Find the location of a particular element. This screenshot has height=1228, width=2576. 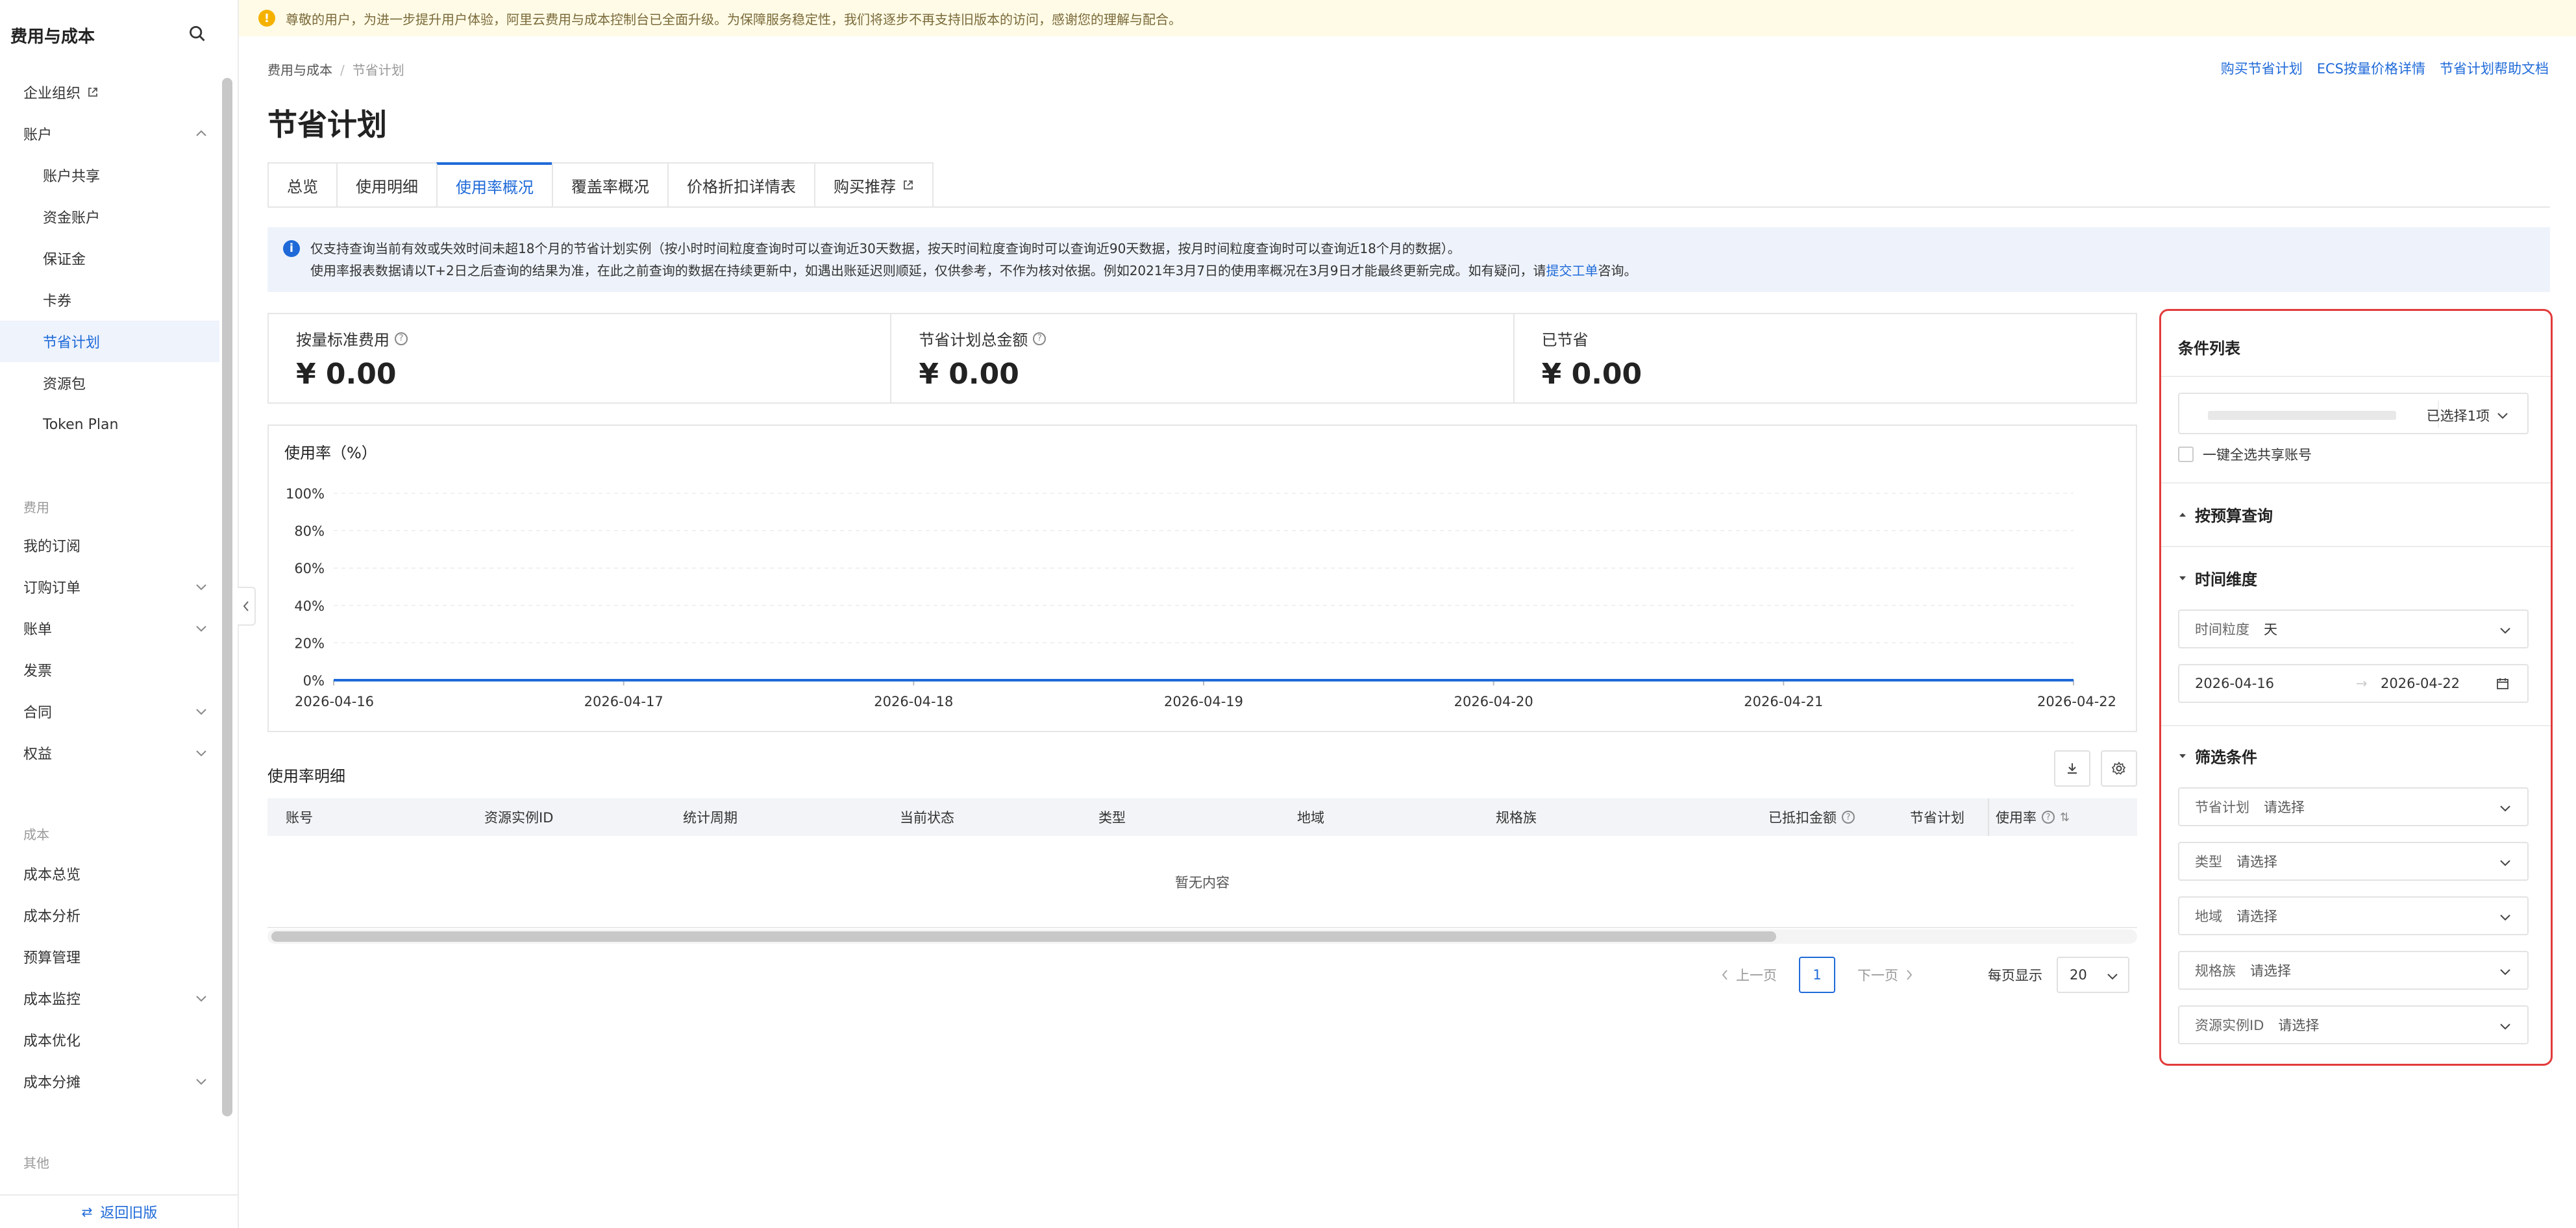

column-header: 地域 is located at coordinates (1310, 817).